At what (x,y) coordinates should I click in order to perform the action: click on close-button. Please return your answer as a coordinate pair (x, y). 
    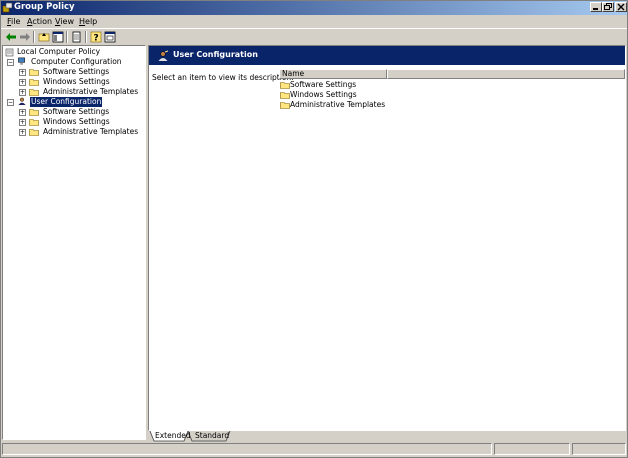
    Looking at the image, I should click on (621, 7).